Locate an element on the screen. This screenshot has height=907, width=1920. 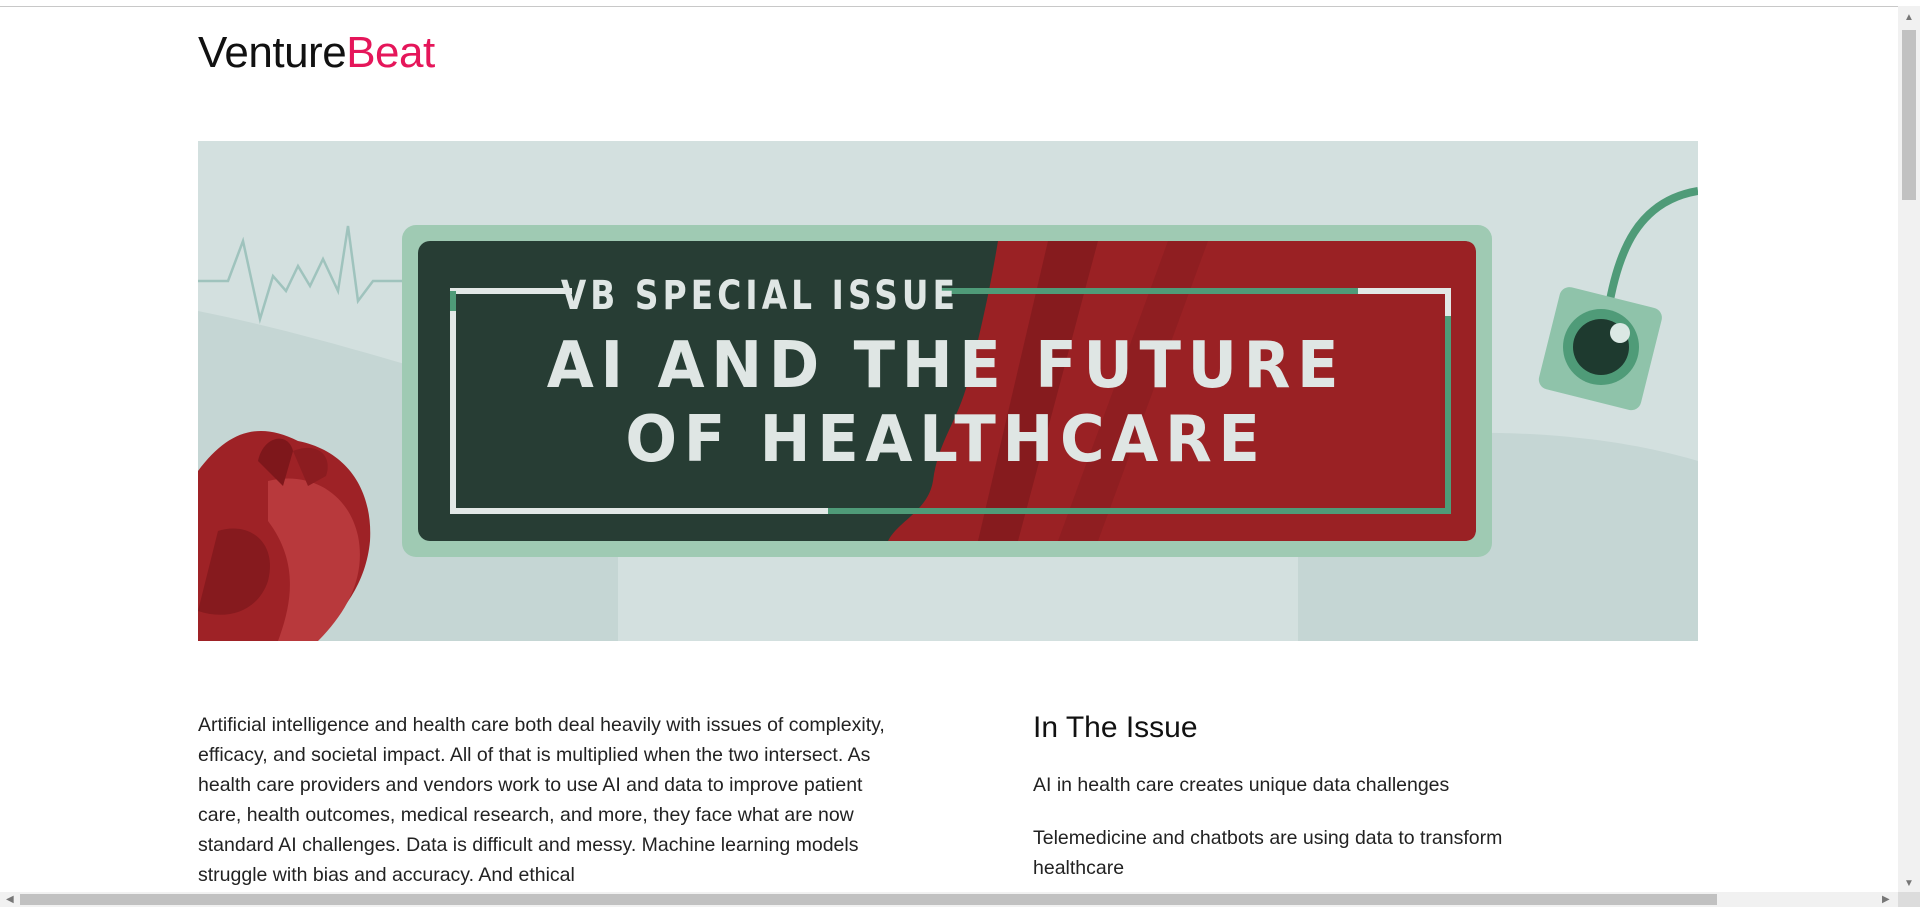
scrollbar-corner is located at coordinates (1909, 899).